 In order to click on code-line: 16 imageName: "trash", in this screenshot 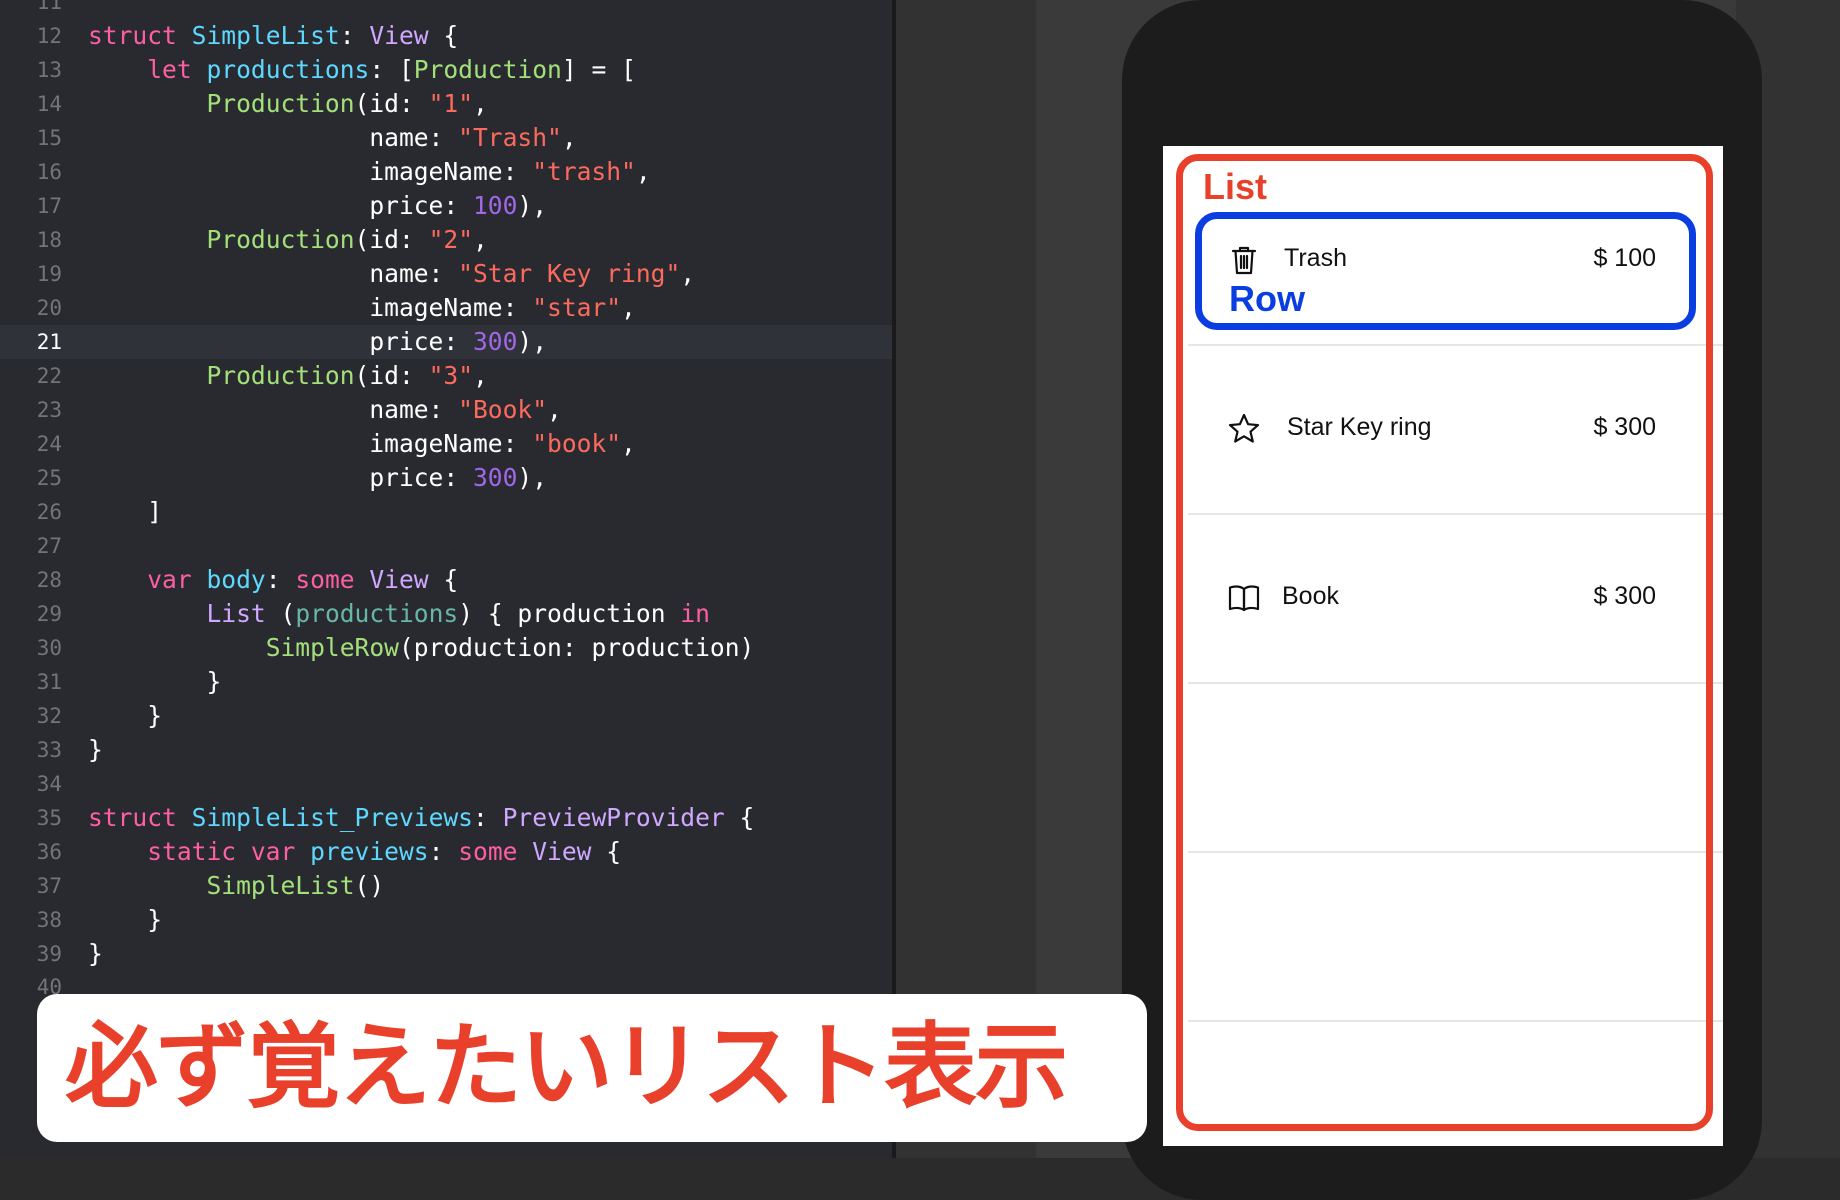, I will do `click(446, 172)`.